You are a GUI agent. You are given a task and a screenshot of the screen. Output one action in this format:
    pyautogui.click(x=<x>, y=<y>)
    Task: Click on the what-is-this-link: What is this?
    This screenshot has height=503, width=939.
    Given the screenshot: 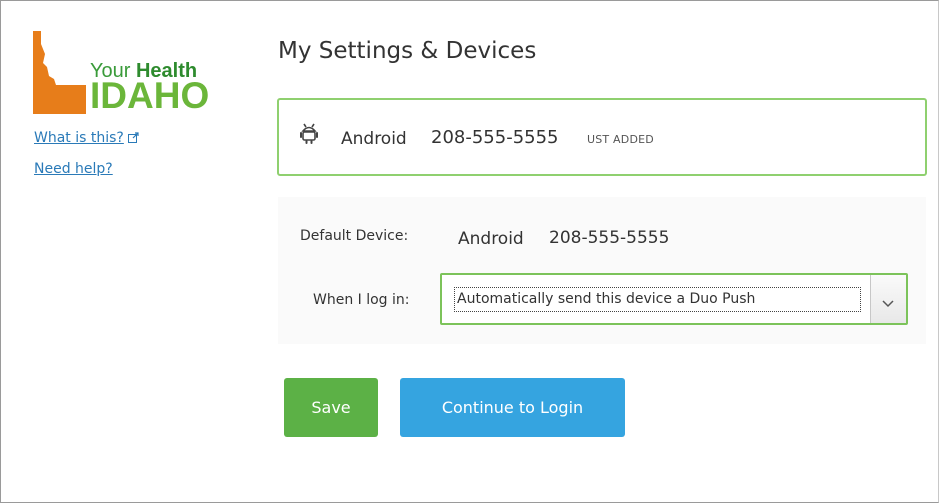 What is the action you would take?
    pyautogui.click(x=86, y=138)
    